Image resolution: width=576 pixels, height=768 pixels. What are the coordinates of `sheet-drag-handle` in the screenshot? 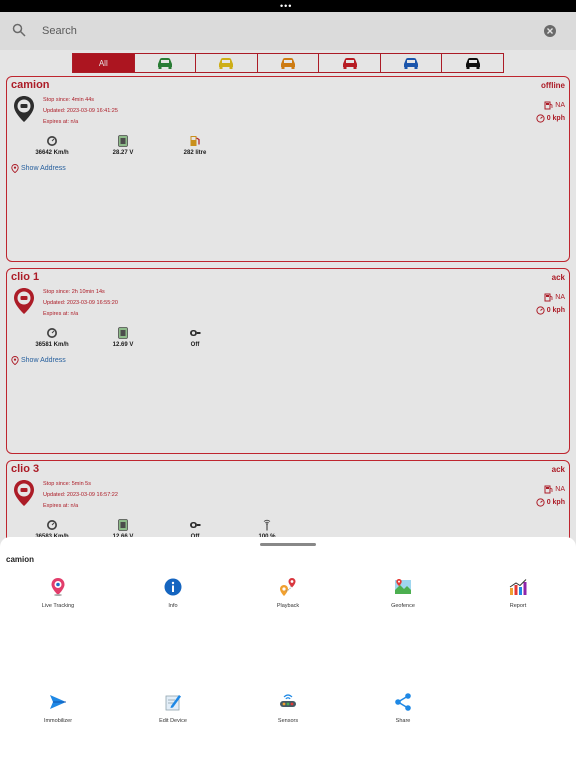 It's located at (288, 544).